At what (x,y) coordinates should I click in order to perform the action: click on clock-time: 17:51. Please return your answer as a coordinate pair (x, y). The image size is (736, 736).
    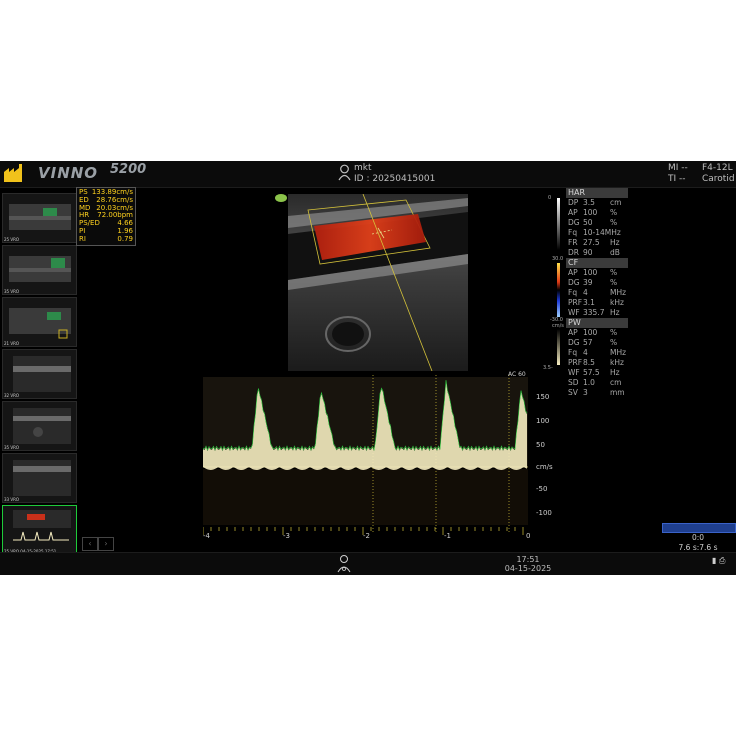
    Looking at the image, I should click on (528, 559).